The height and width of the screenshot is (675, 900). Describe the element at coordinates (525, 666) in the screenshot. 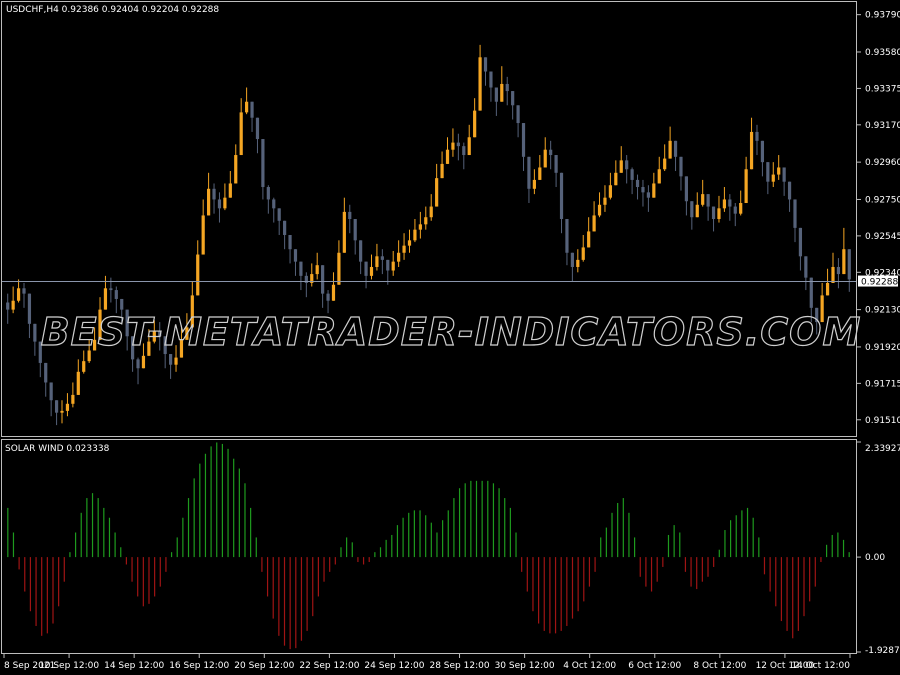

I see `time-tick-label: 30 Sep 12:00` at that location.